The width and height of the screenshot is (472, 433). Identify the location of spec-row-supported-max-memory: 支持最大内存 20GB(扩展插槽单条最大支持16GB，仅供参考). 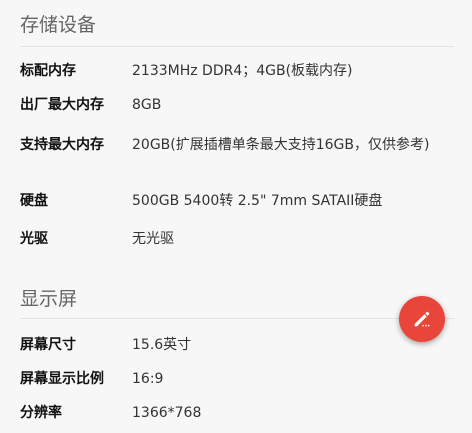
(237, 145).